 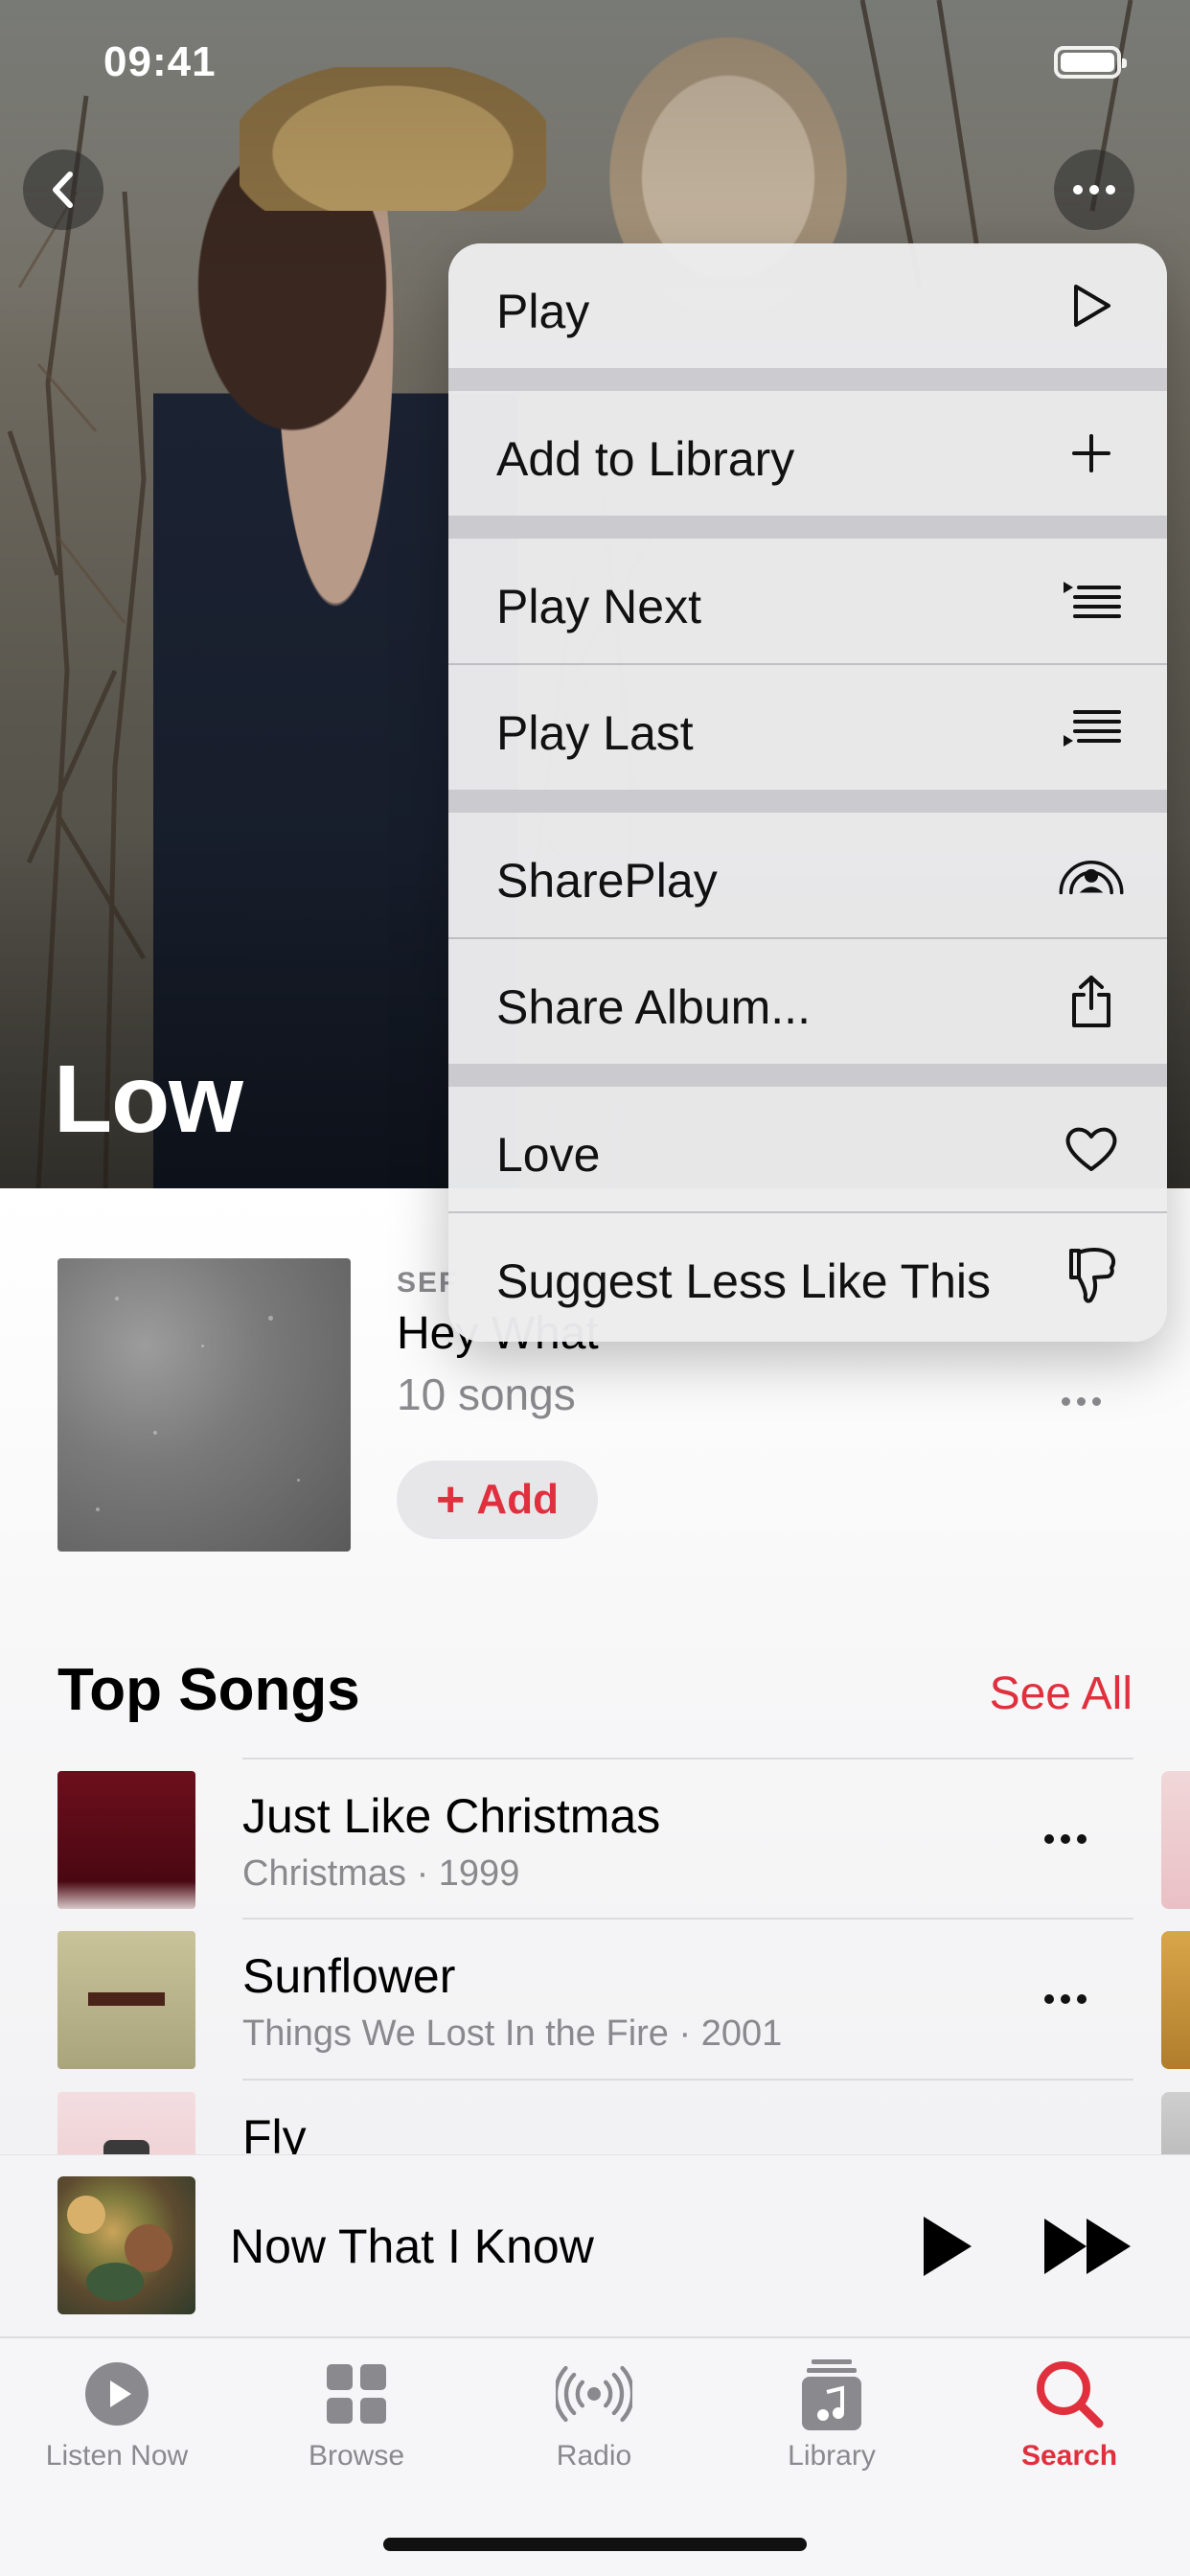 What do you see at coordinates (1069, 2456) in the screenshot?
I see `tab-label: Search` at bounding box center [1069, 2456].